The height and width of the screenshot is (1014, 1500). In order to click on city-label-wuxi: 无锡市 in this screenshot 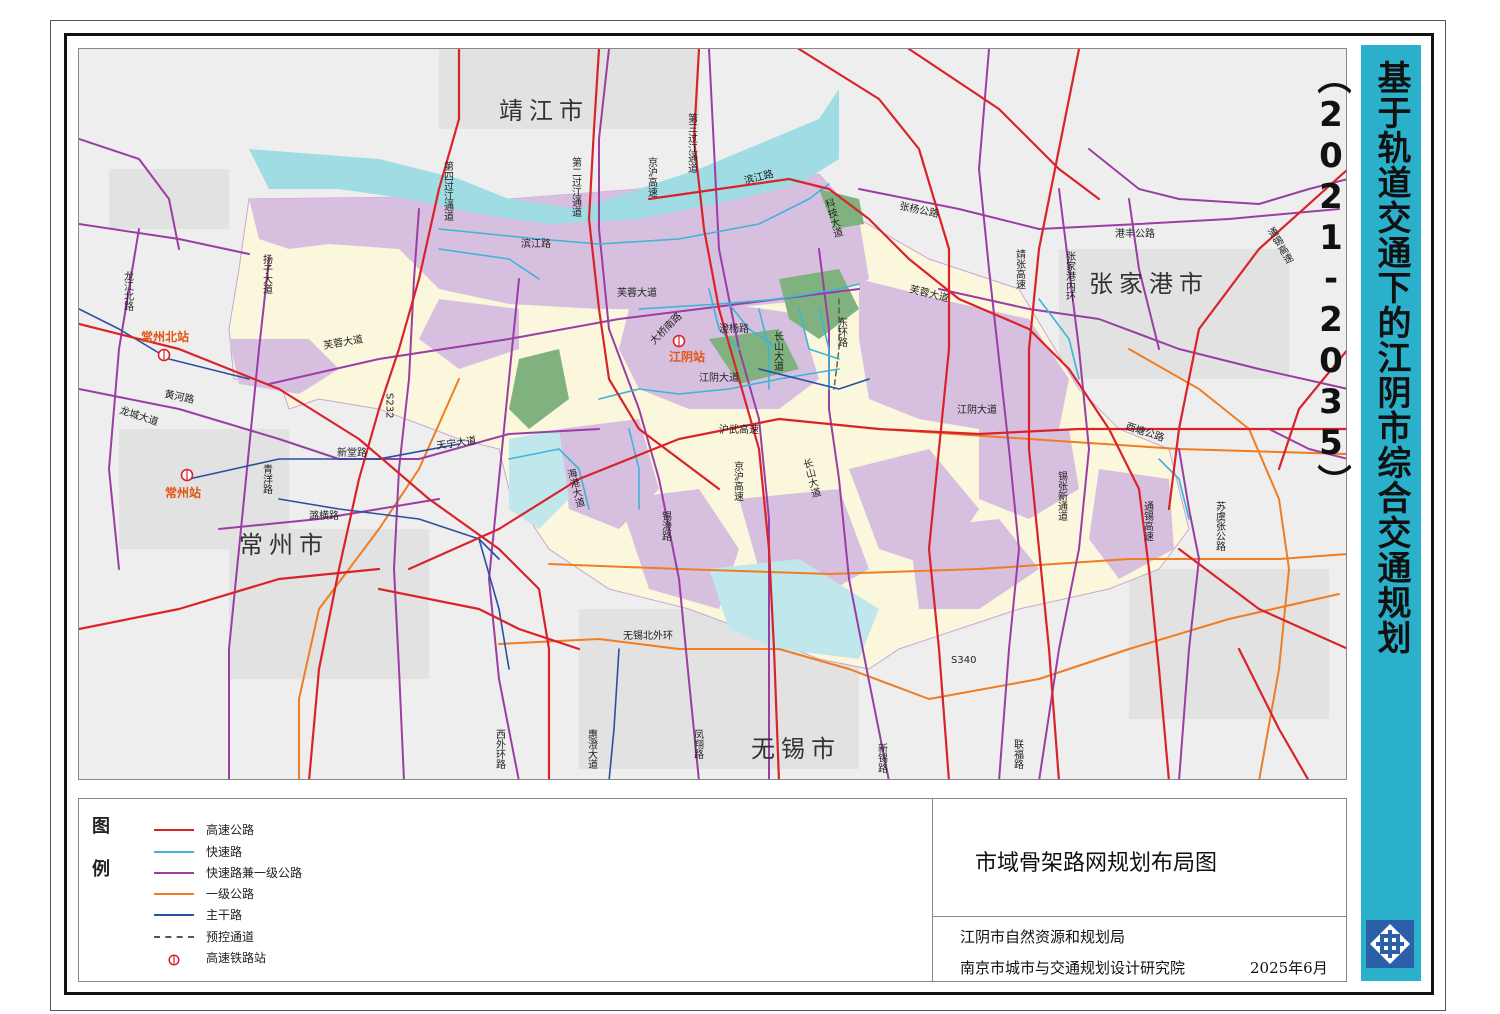, I will do `click(796, 749)`.